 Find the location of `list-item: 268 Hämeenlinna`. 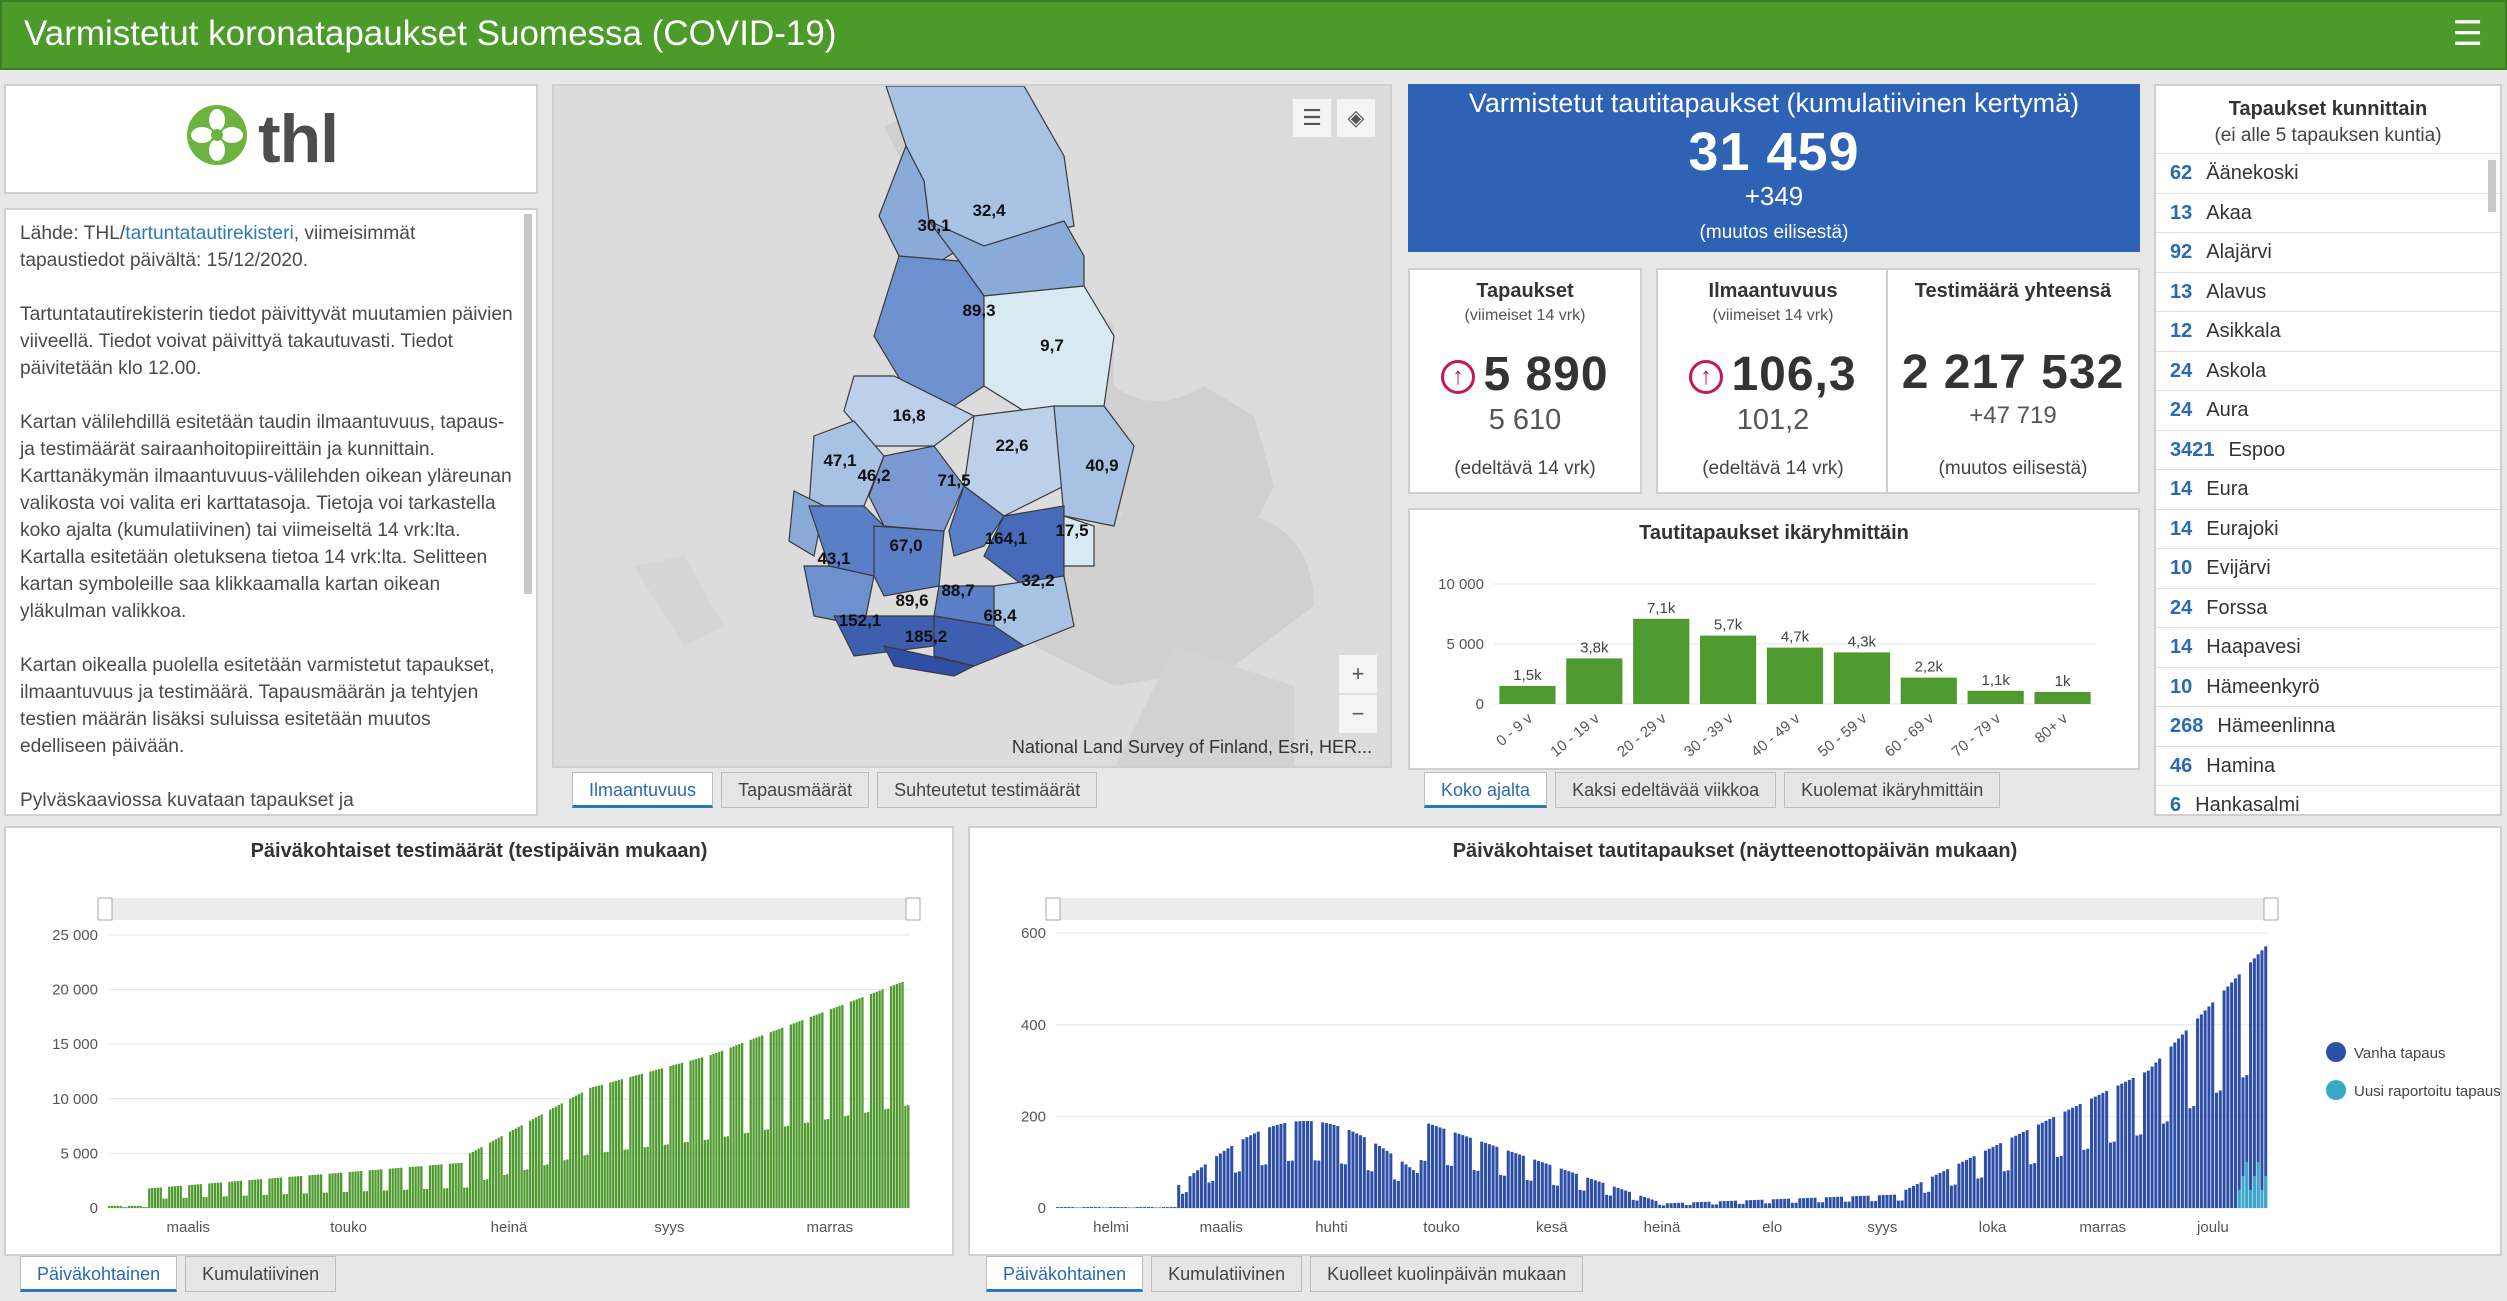

list-item: 268 Hämeenlinna is located at coordinates (2328, 726).